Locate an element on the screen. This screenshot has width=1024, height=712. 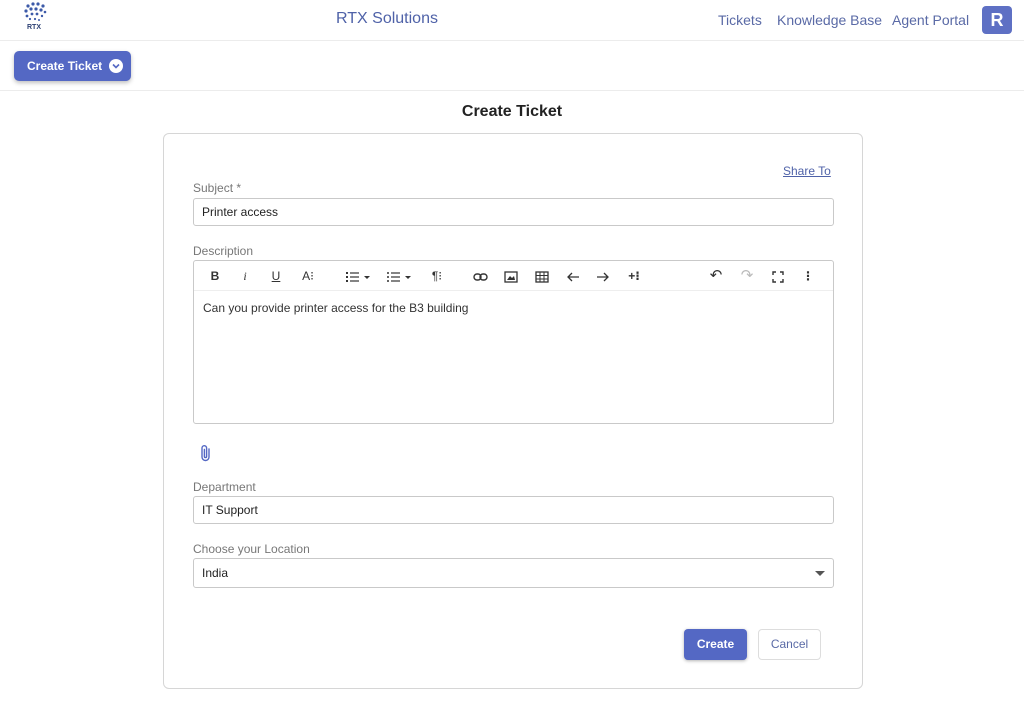
outdent-button is located at coordinates (573, 276).